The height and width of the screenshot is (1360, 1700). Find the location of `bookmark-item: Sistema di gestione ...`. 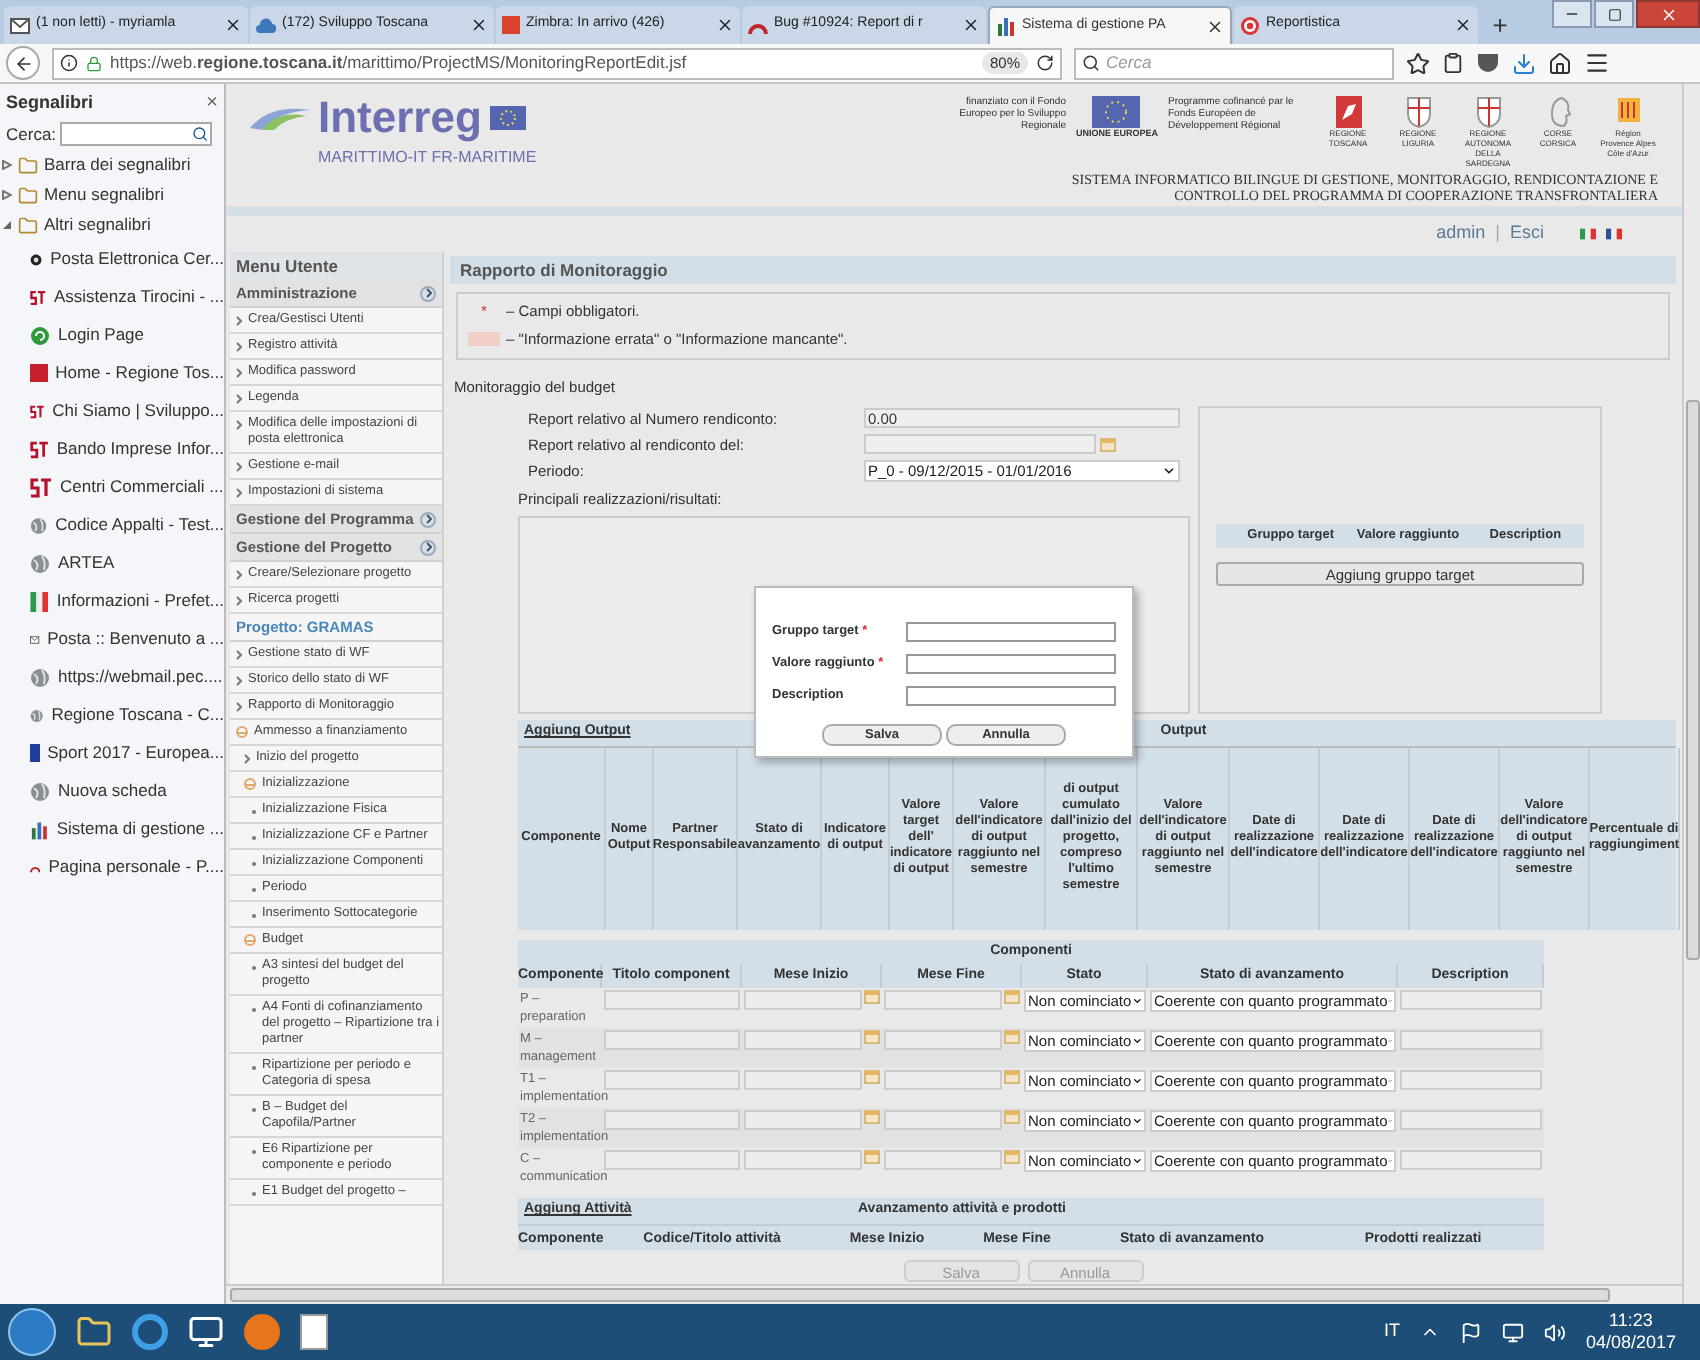

bookmark-item: Sistema di gestione ... is located at coordinates (112, 829).